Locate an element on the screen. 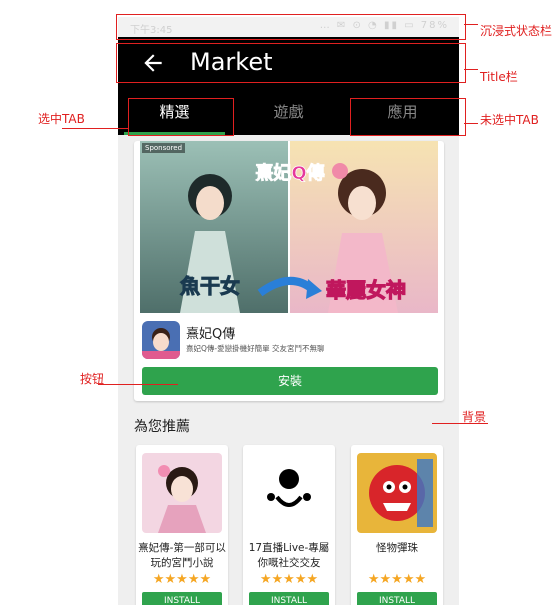 This screenshot has width=560, height=605. sponsored-badge: Sponsored is located at coordinates (164, 148).